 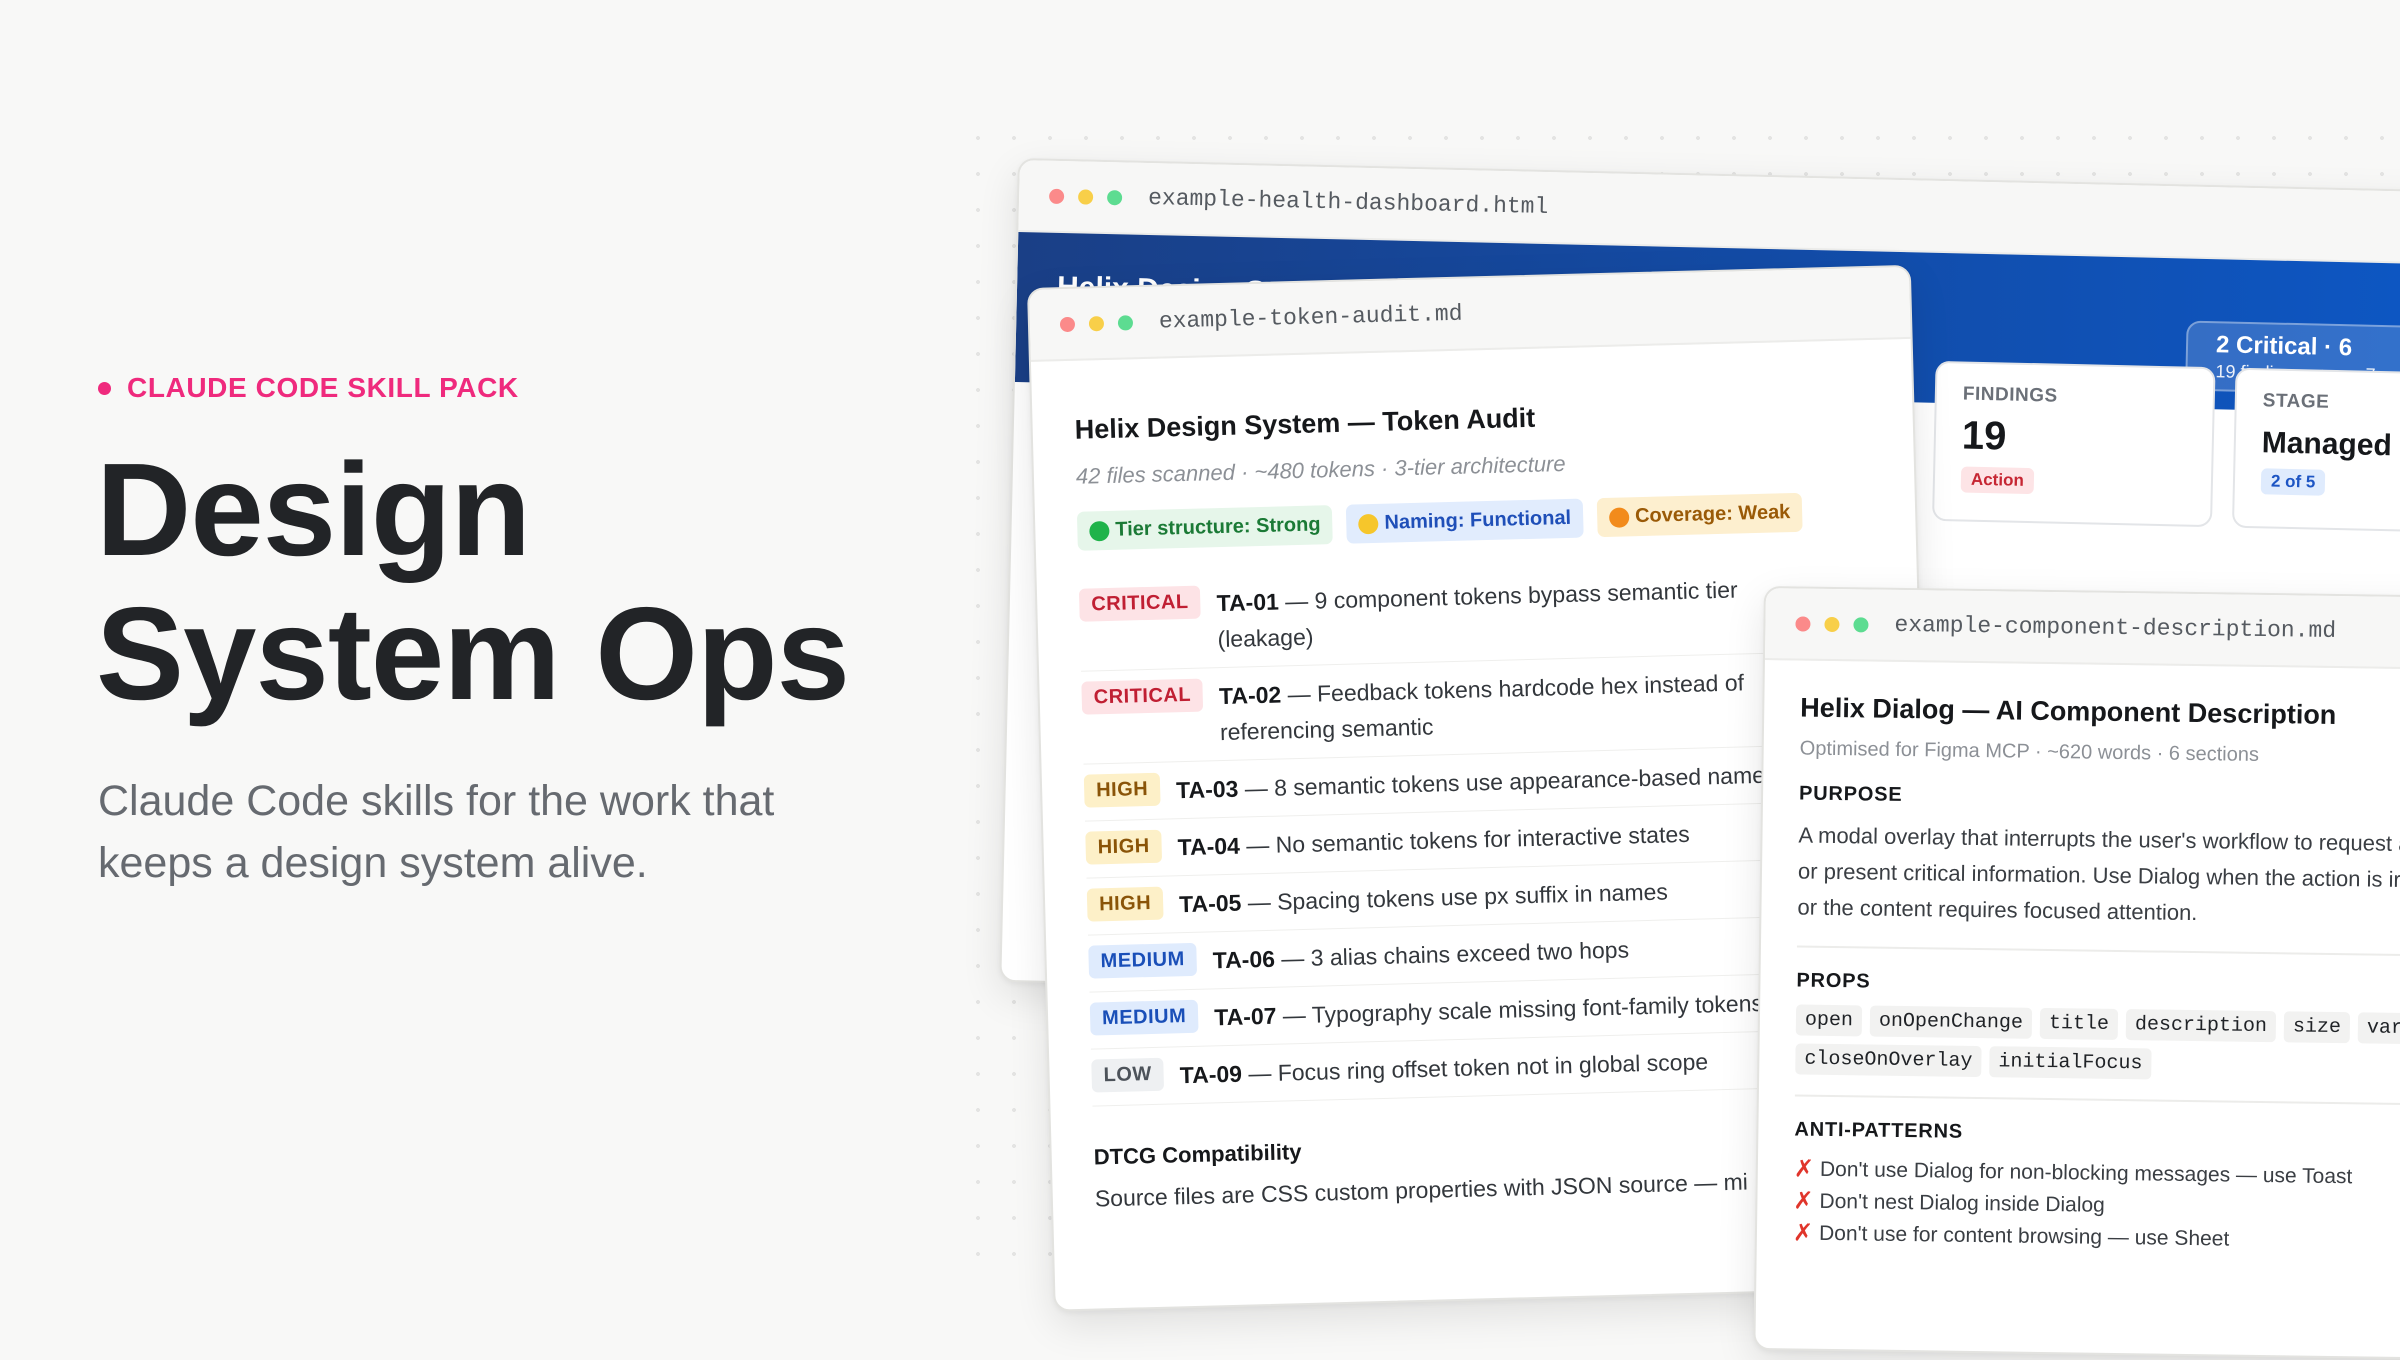 I want to click on window-filename: example-health-dashboard.html, so click(x=1348, y=202).